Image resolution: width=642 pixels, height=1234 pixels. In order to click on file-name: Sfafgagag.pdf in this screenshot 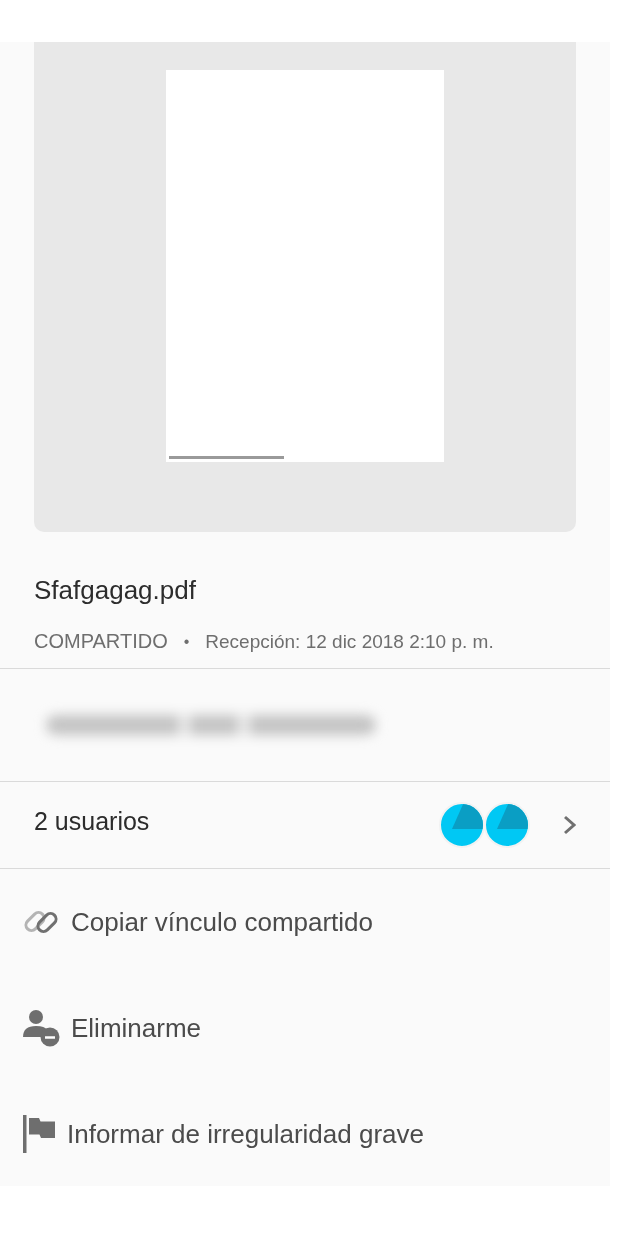, I will do `click(115, 590)`.